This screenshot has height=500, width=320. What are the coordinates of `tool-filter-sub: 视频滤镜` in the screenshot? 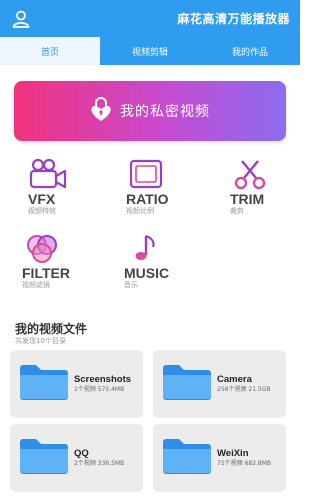 It's located at (36, 285).